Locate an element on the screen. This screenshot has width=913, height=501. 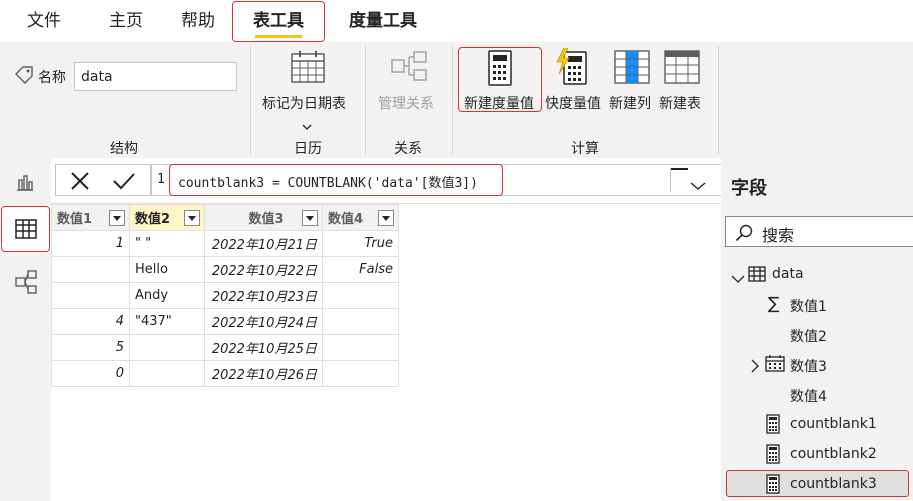
table-row: 5 2022年10月25日 is located at coordinates (225, 347).